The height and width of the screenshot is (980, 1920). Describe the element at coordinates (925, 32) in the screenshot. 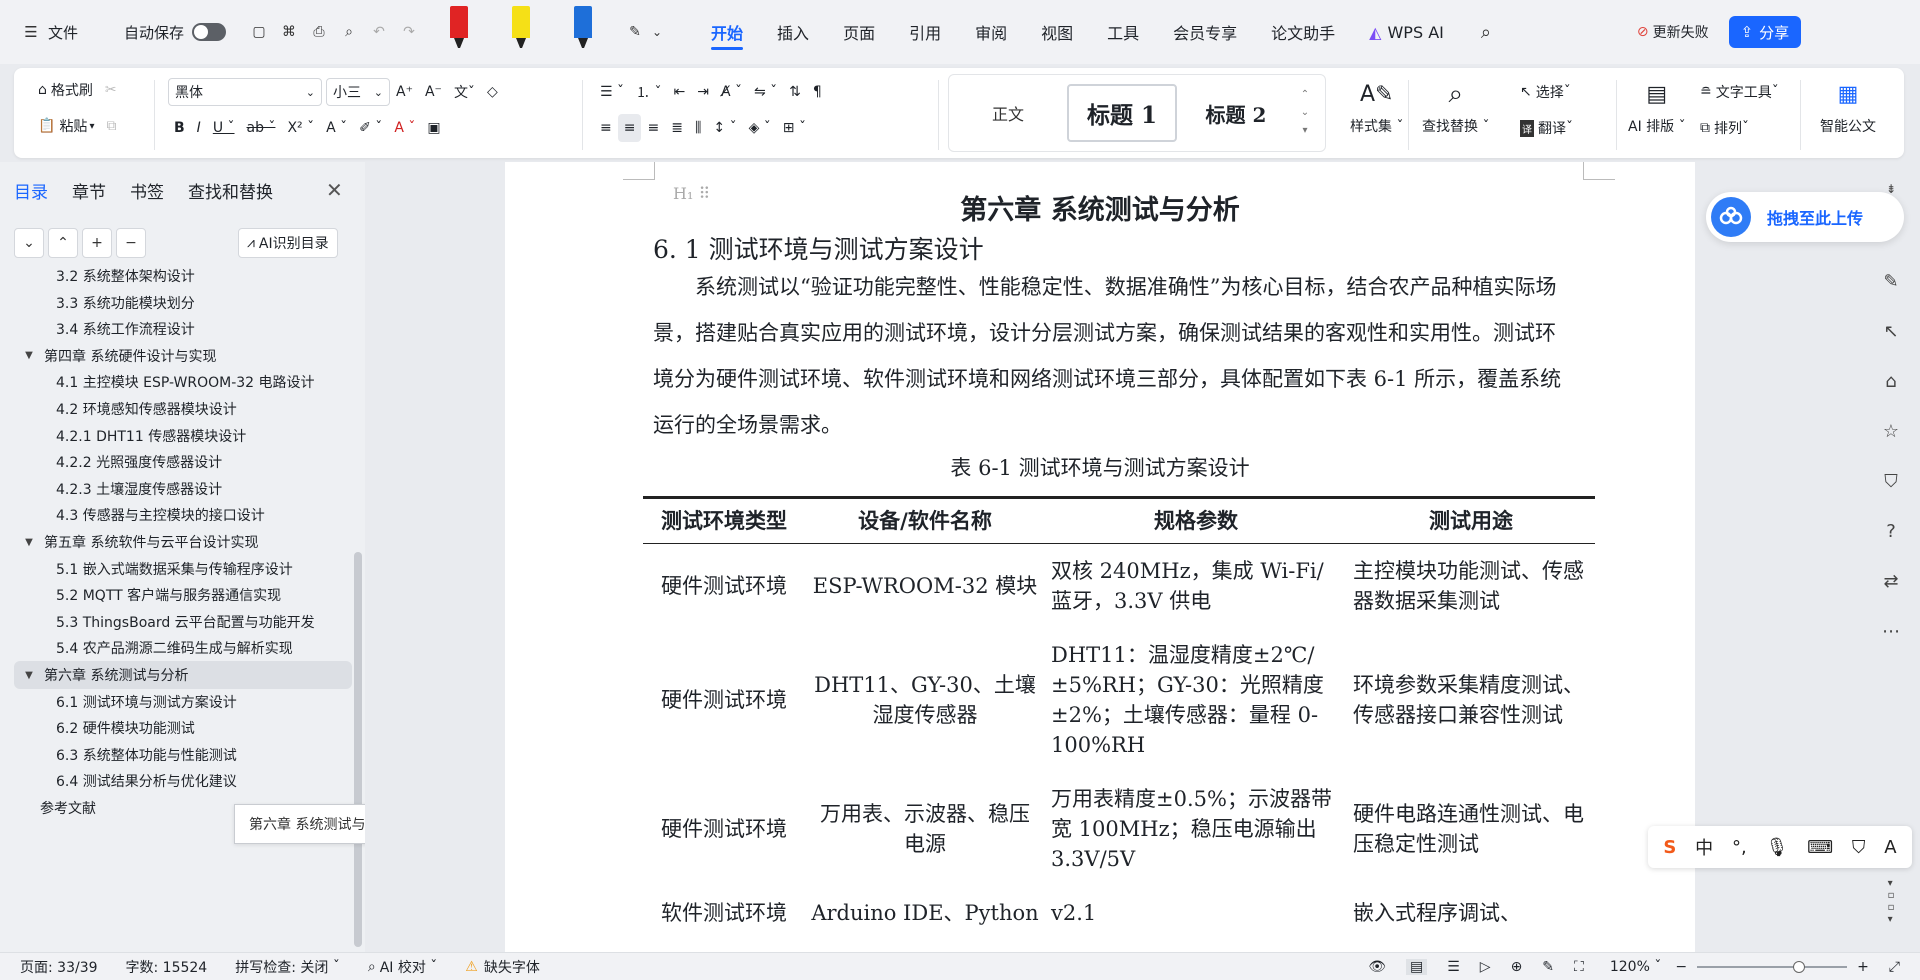

I see `tab-references: 引用` at that location.